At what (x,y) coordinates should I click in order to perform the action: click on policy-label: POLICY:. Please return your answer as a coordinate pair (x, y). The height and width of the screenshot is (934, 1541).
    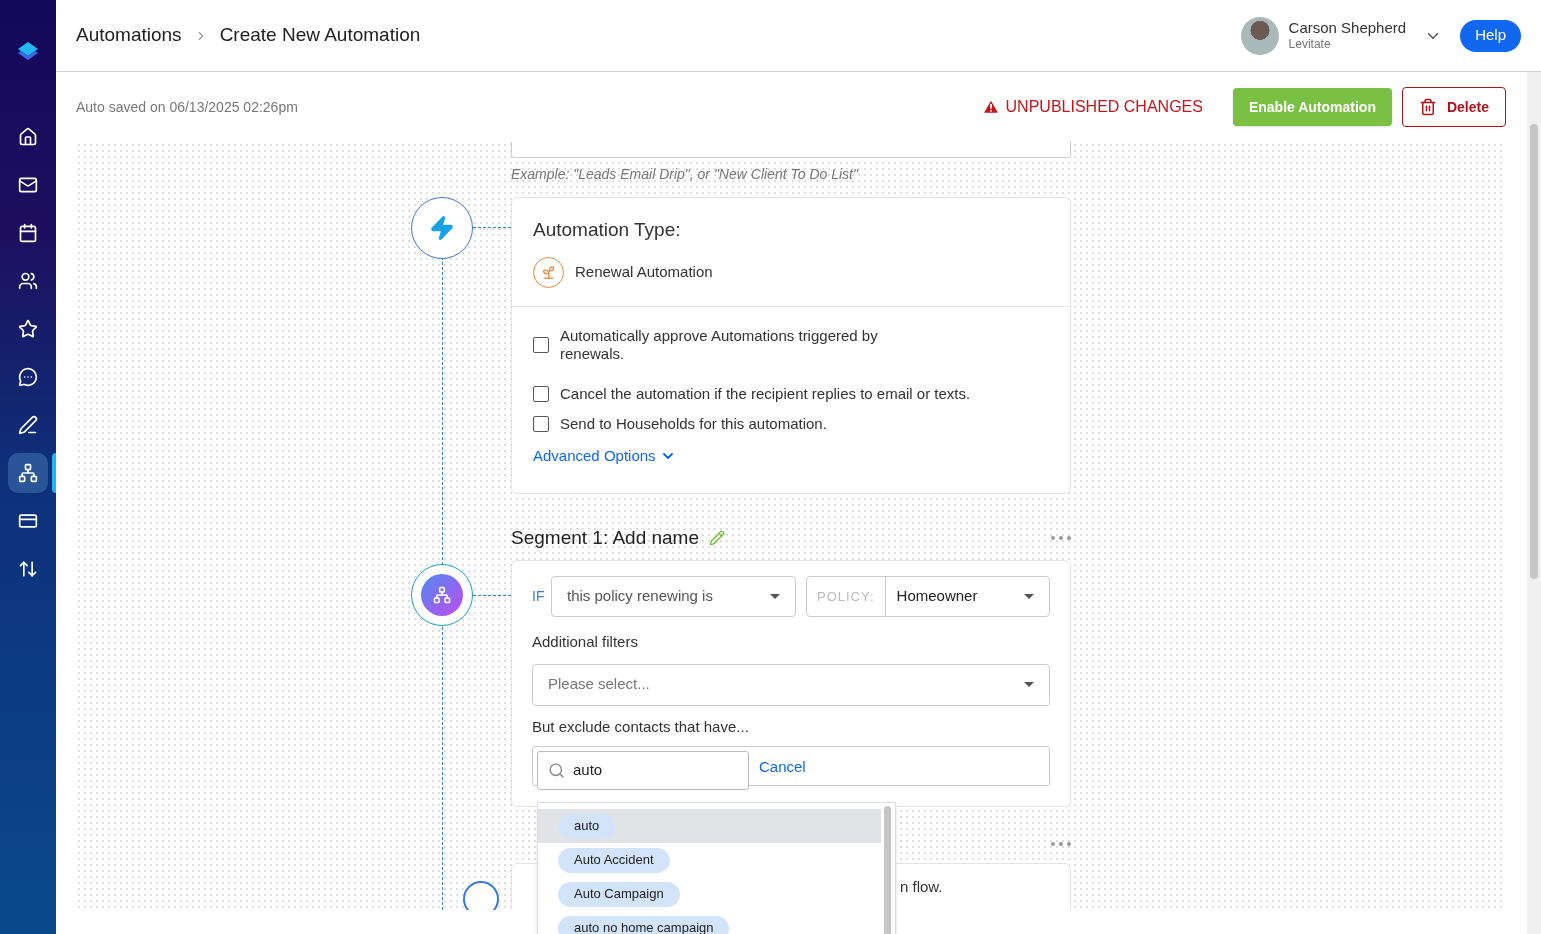
    Looking at the image, I should click on (846, 596).